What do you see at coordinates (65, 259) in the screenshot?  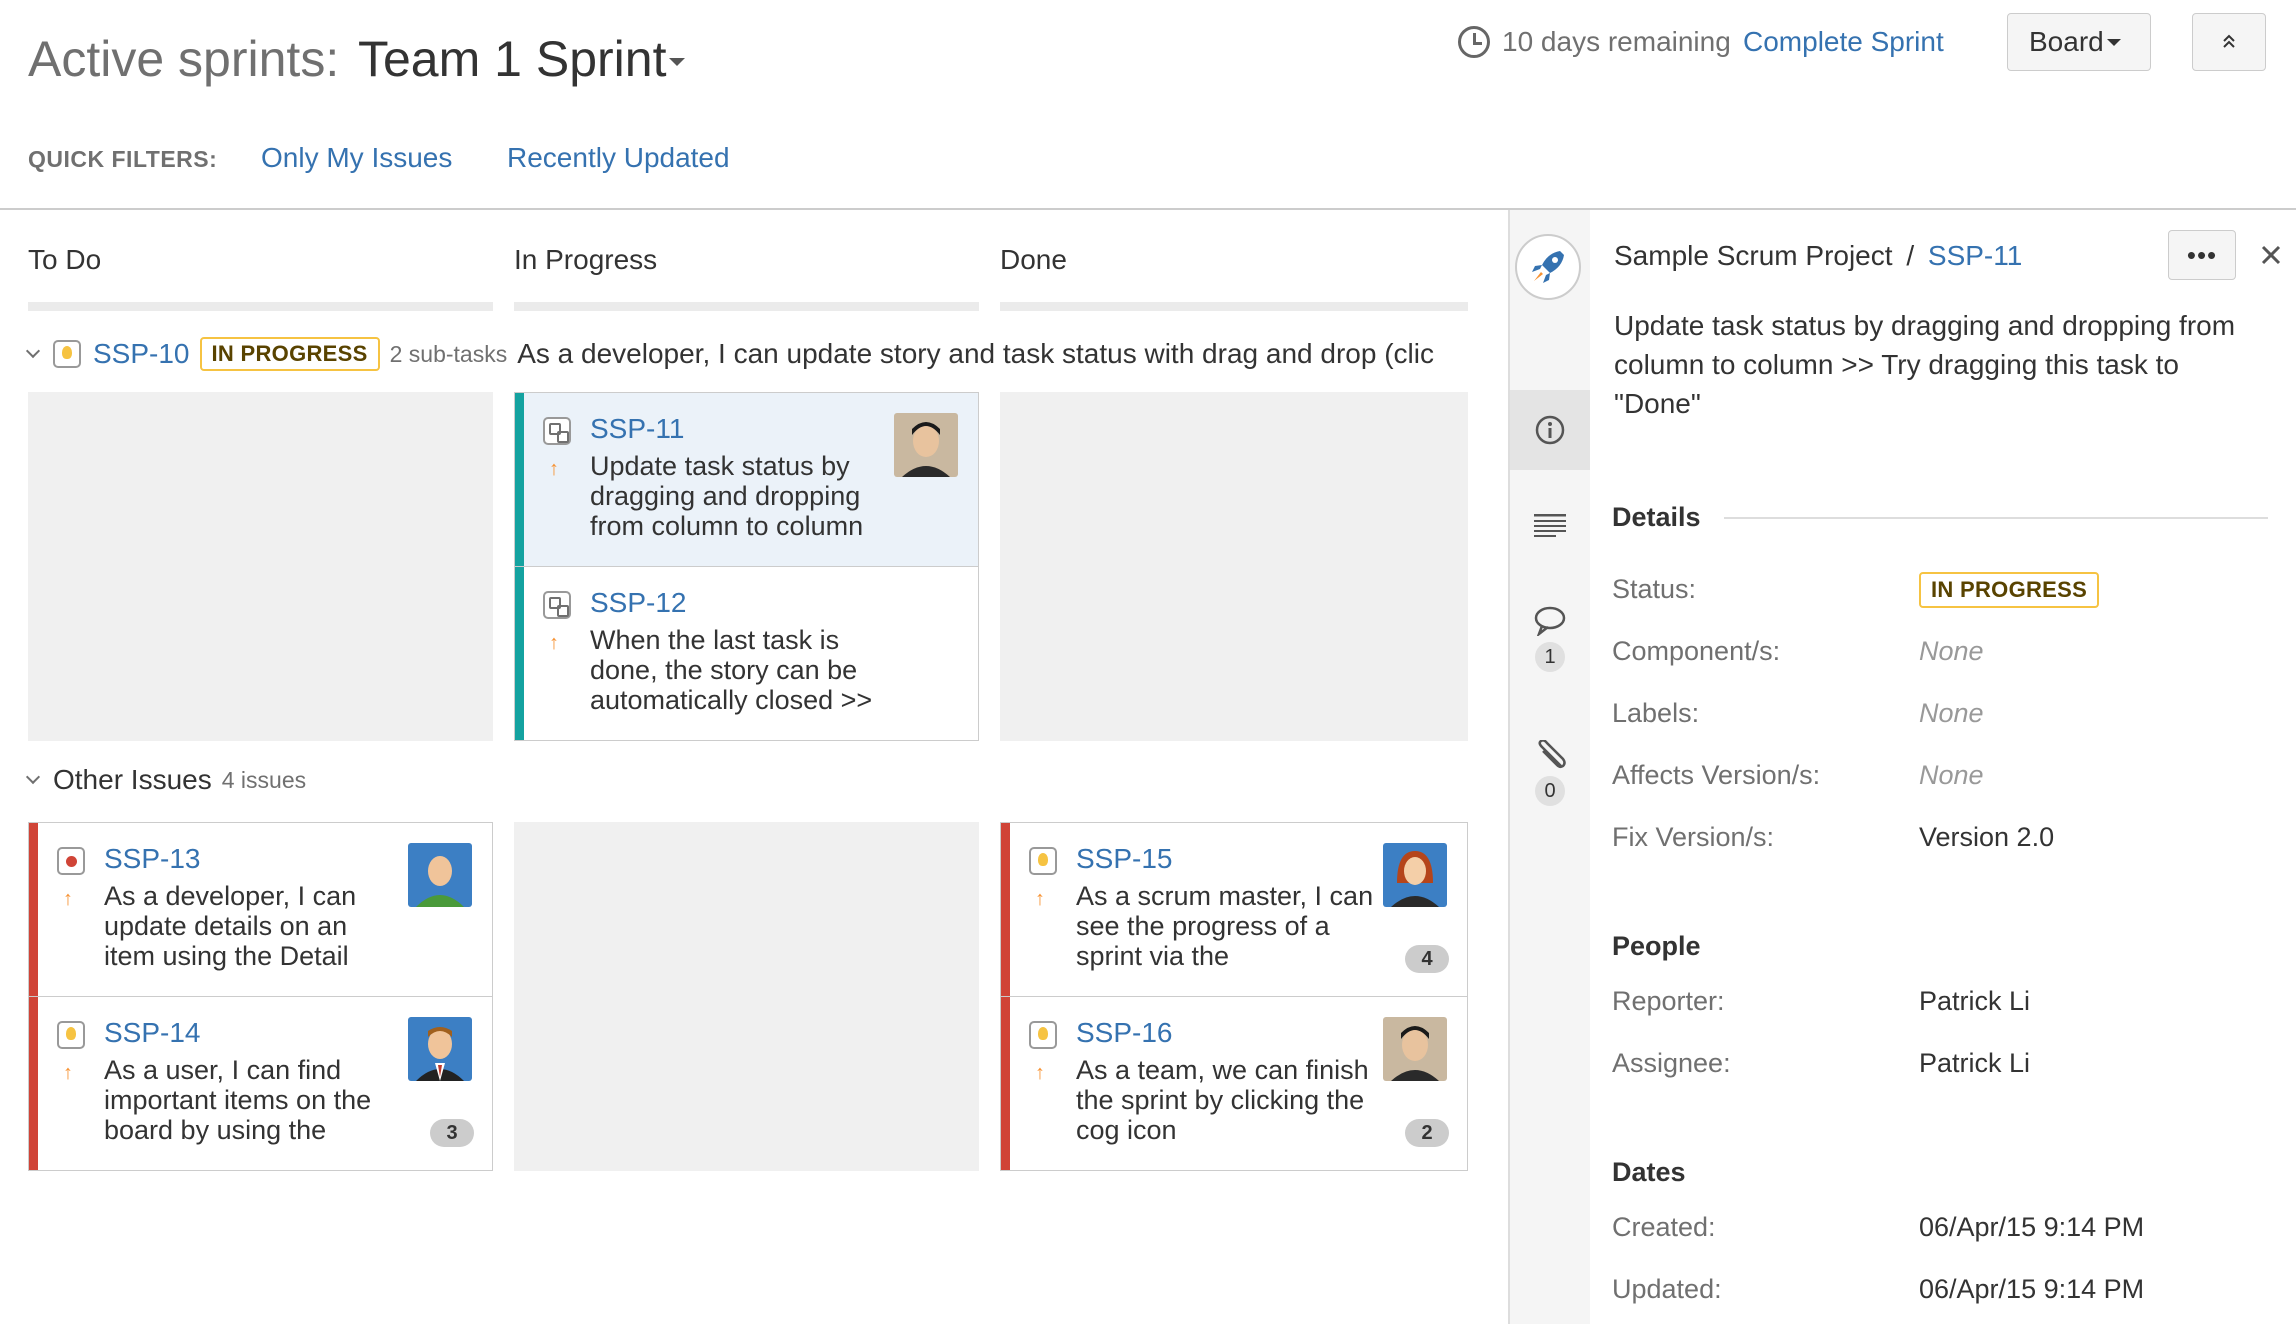 I see `column-header-todo: To Do` at bounding box center [65, 259].